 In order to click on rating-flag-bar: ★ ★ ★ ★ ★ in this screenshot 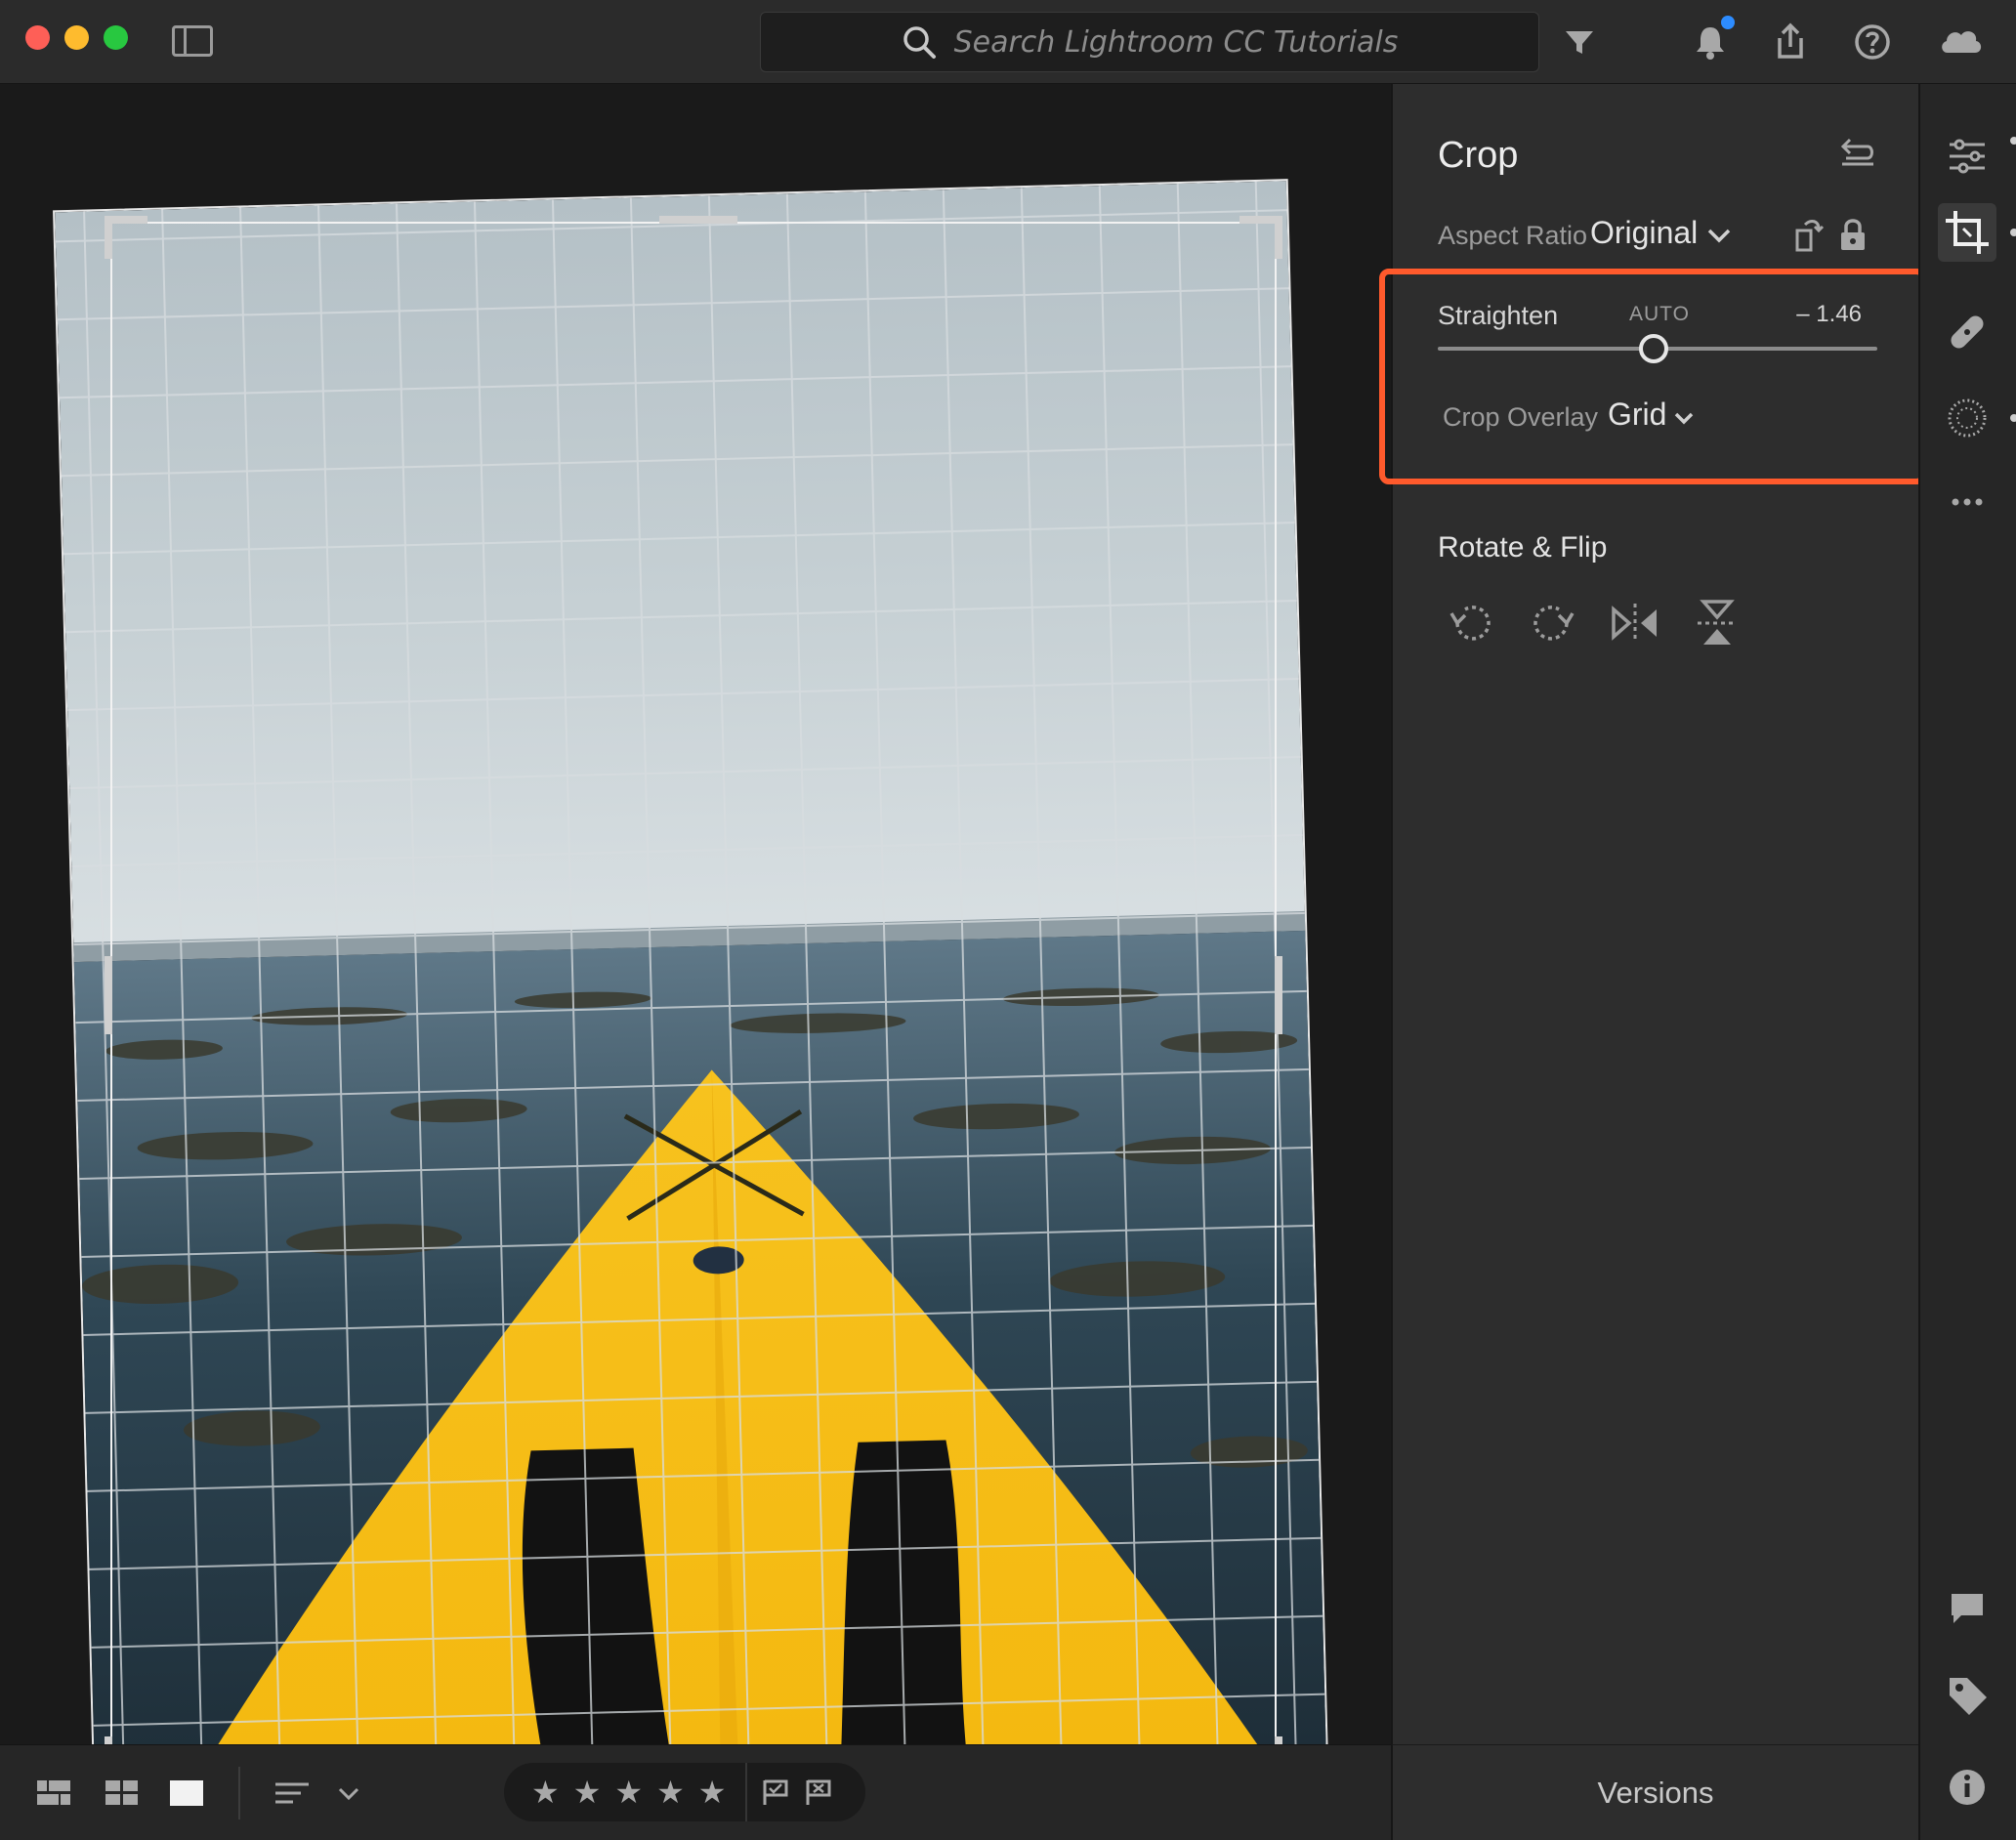, I will do `click(684, 1792)`.